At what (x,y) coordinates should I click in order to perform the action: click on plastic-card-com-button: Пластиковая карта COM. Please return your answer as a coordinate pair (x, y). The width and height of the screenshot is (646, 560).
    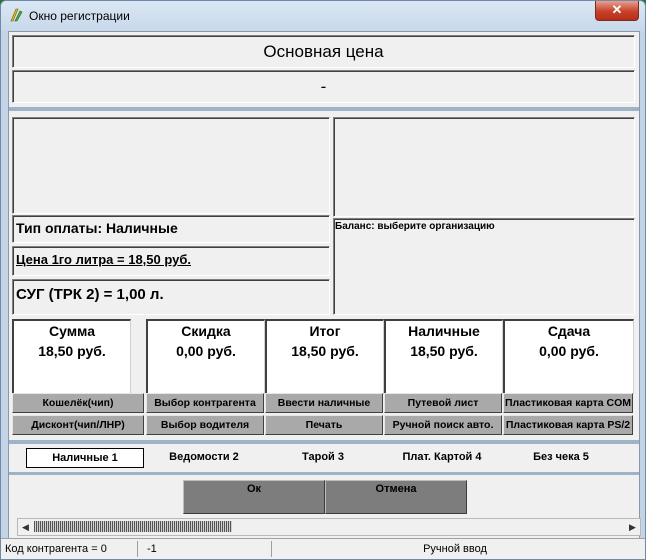
    Looking at the image, I should click on (568, 403).